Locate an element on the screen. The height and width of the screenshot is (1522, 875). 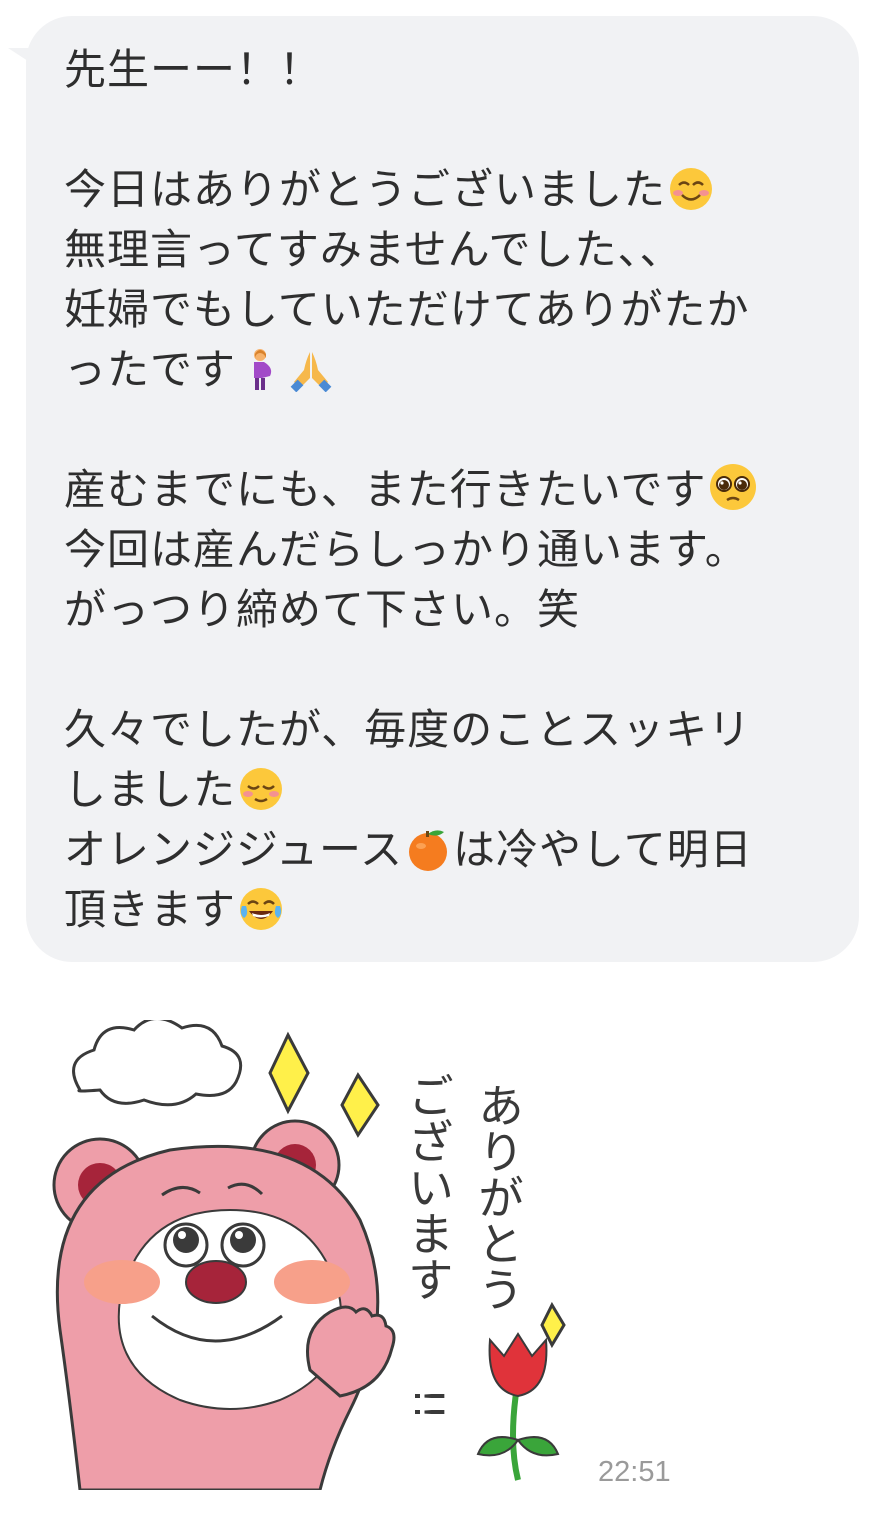
message-line: 頂きます is located at coordinates (150, 909).